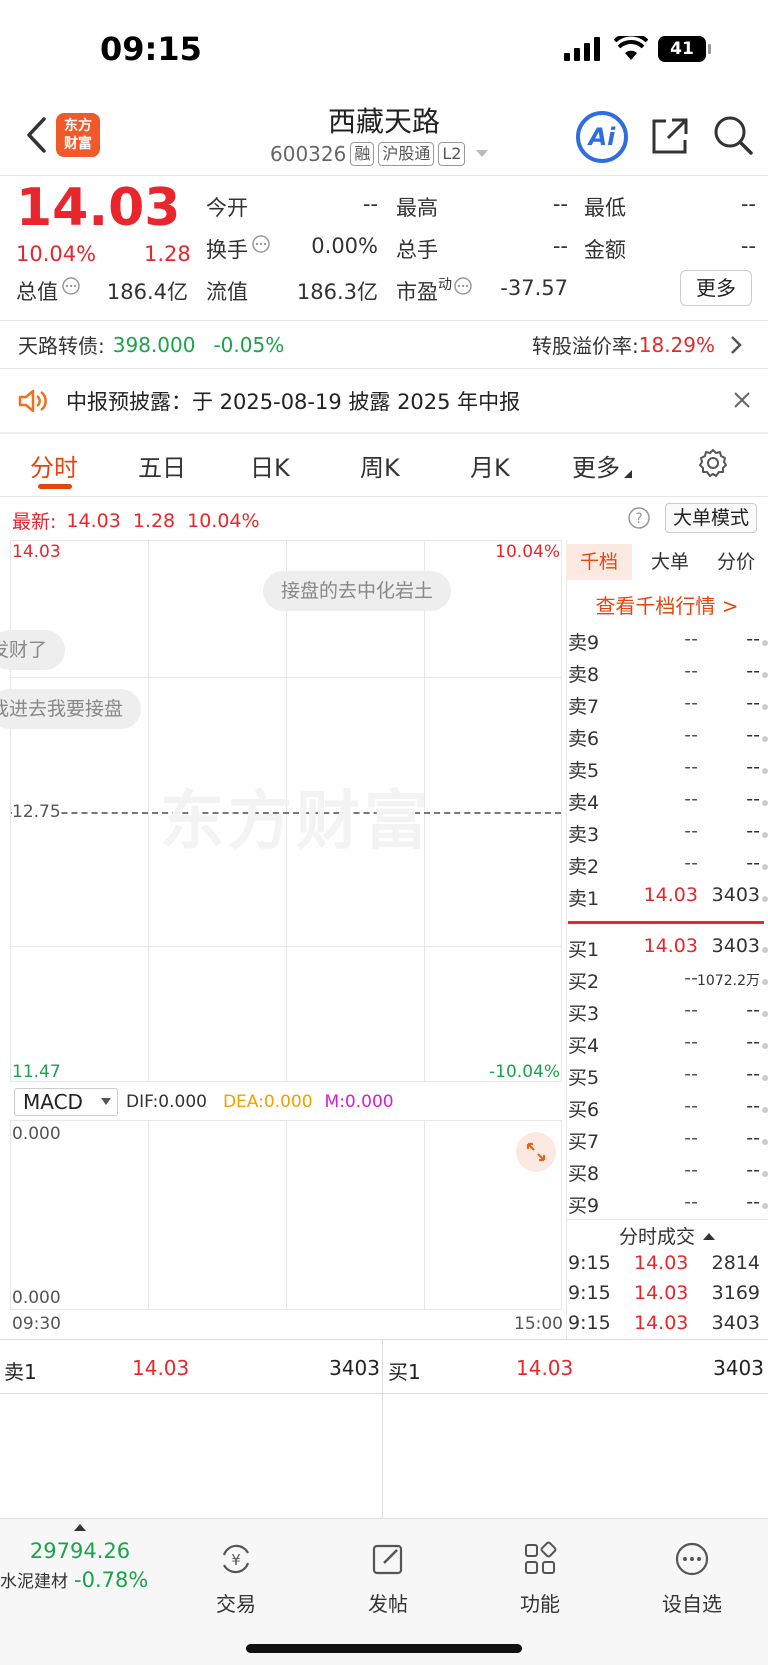 This screenshot has width=768, height=1665. Describe the element at coordinates (269, 401) in the screenshot. I see `notice-bar: 中报预披露：于 2025-08-19 披露 2025 年中报` at that location.